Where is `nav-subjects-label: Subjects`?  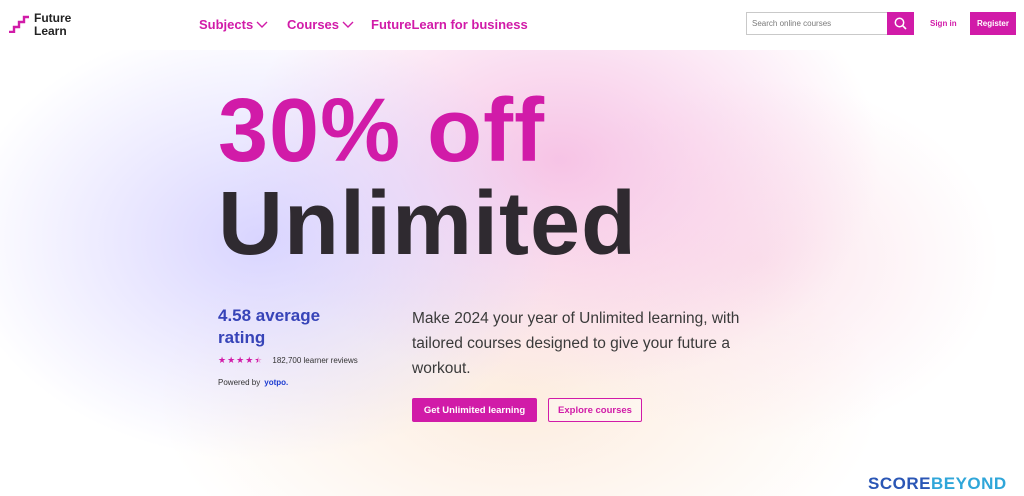 nav-subjects-label: Subjects is located at coordinates (226, 24).